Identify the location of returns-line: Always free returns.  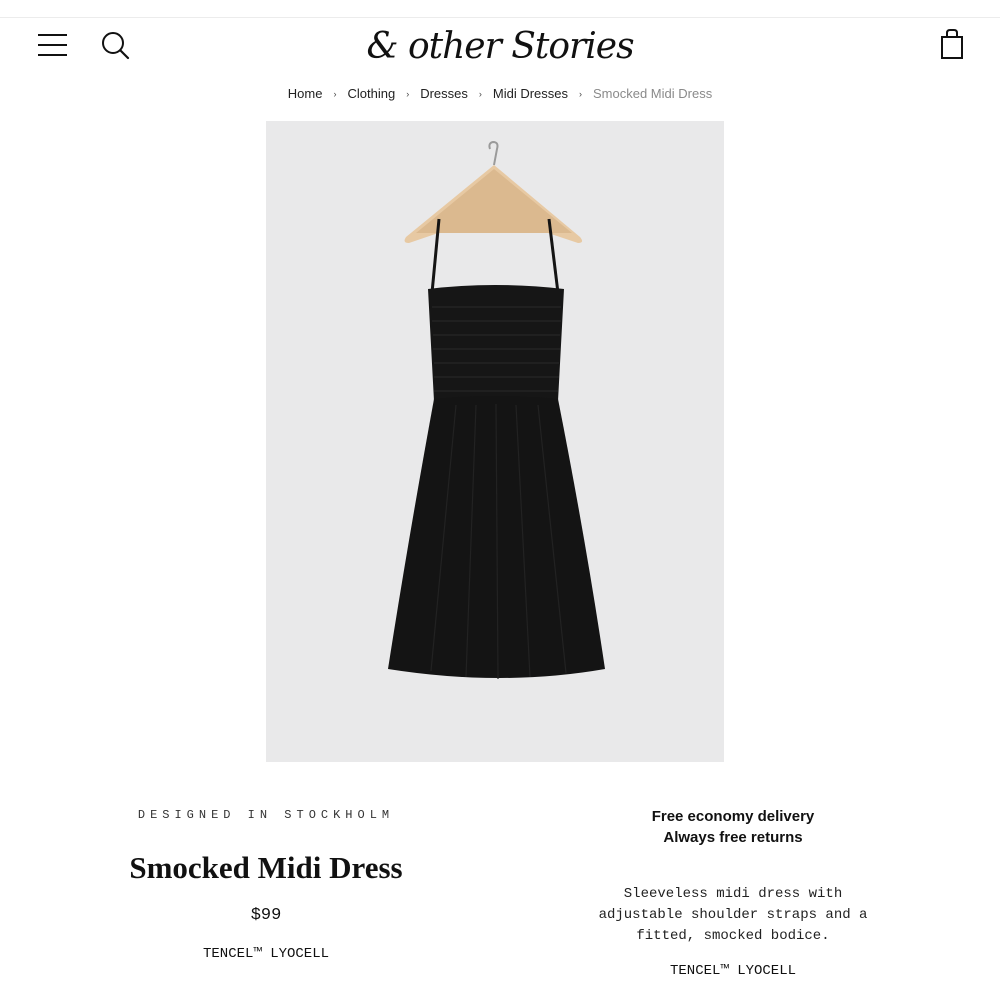
(733, 837).